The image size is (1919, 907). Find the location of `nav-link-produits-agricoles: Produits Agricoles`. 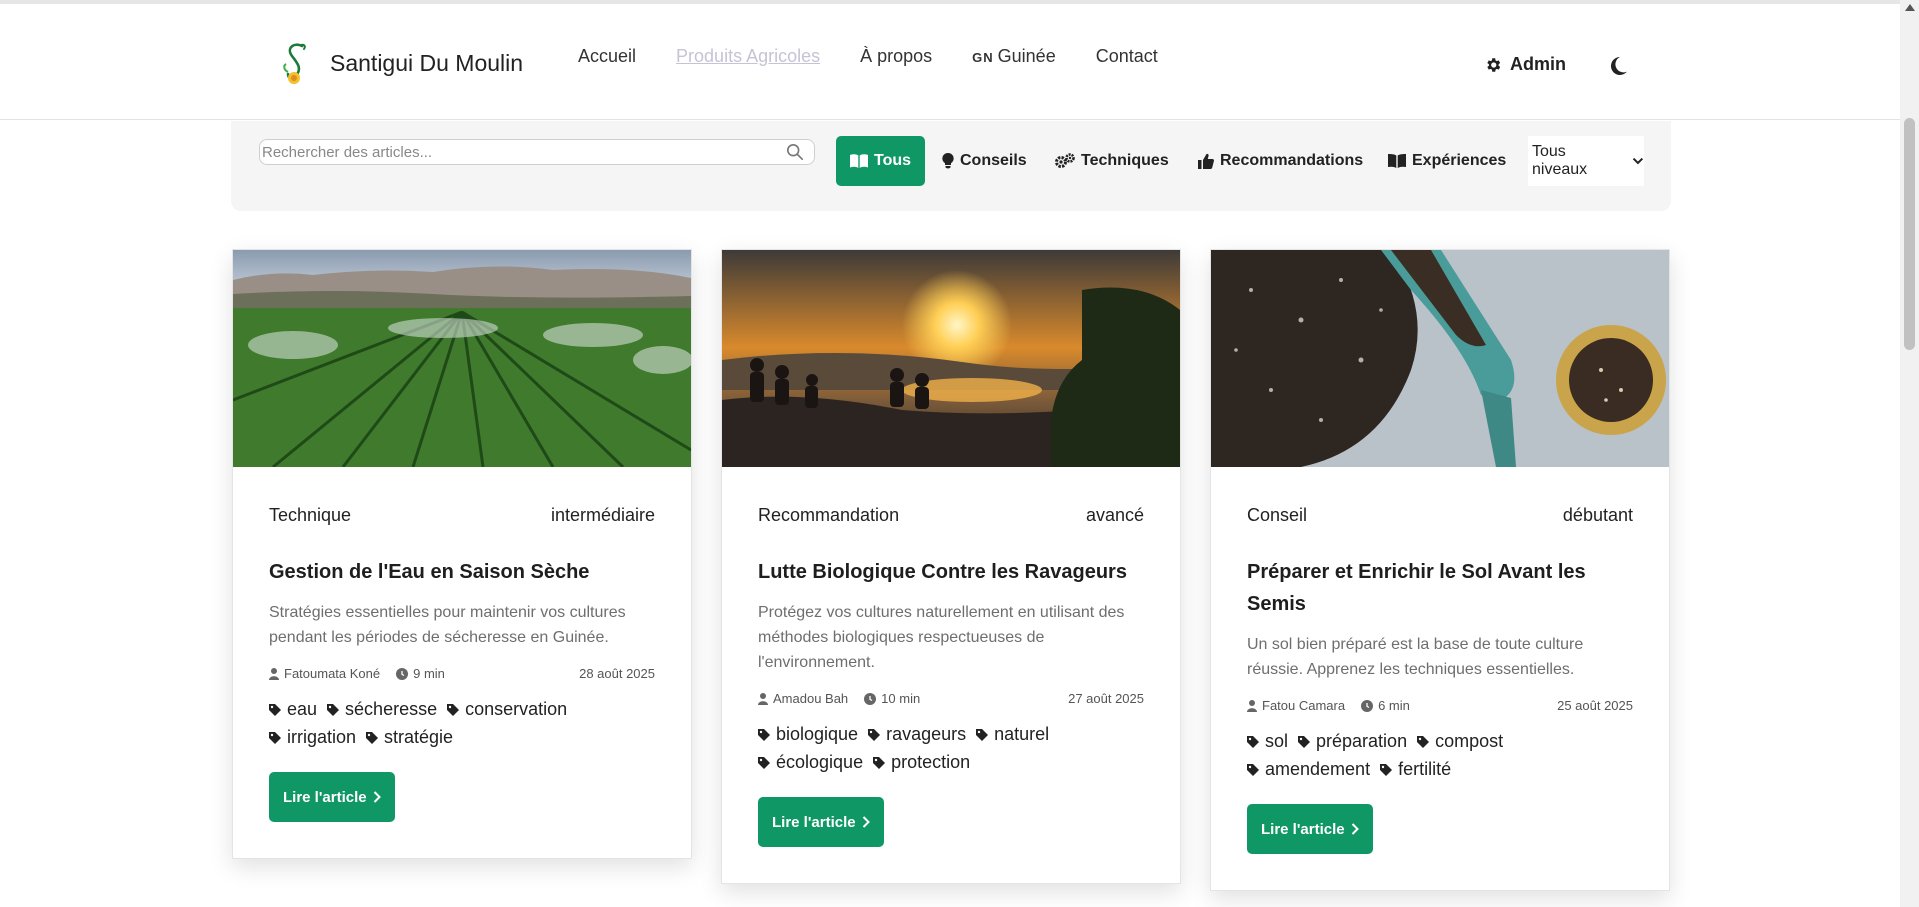

nav-link-produits-agricoles: Produits Agricoles is located at coordinates (748, 56).